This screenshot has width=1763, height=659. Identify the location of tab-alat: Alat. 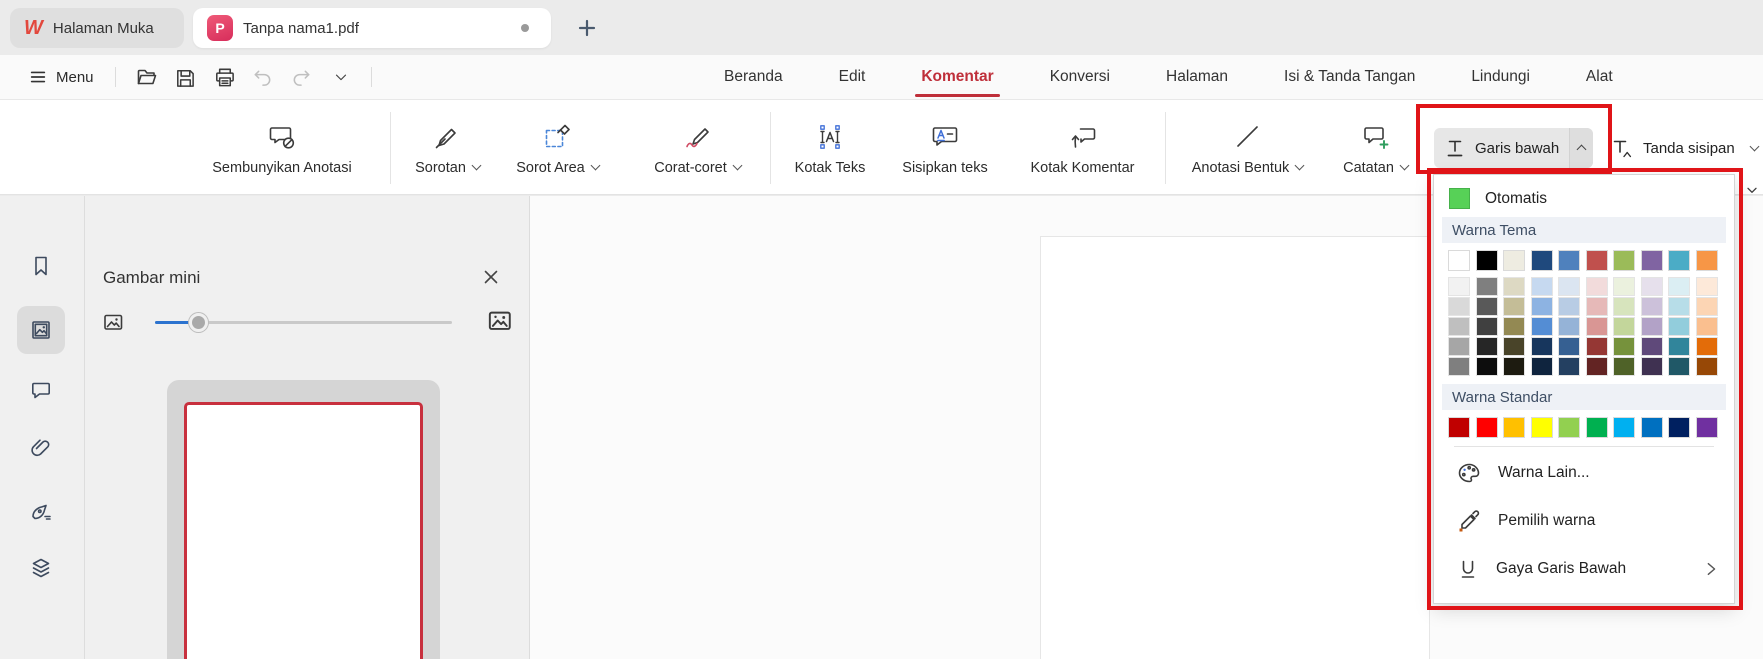
(1599, 77).